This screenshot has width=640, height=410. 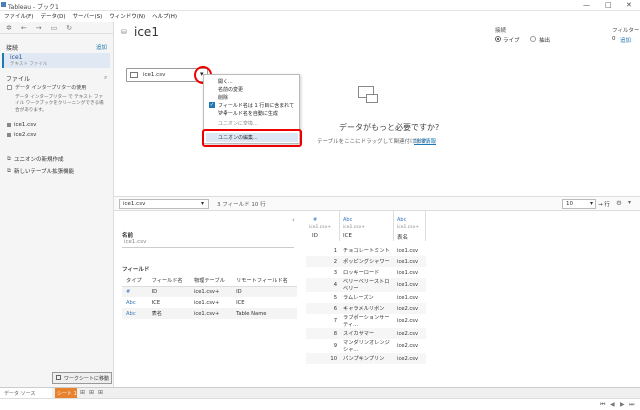 What do you see at coordinates (367, 226) in the screenshot?
I see `grid-header-ice: Abc ice1.csv+ ICE` at bounding box center [367, 226].